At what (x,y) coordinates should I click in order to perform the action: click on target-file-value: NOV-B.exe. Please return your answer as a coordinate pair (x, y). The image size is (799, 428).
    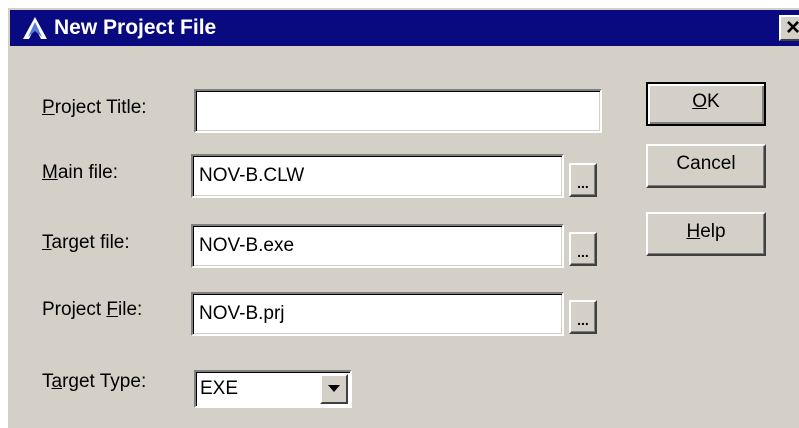
    Looking at the image, I should click on (247, 245).